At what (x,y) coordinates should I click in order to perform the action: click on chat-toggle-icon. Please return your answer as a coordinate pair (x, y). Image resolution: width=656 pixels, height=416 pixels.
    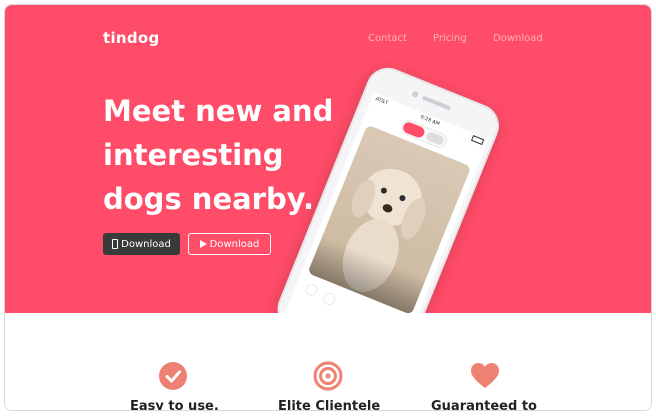
    Looking at the image, I should click on (435, 138).